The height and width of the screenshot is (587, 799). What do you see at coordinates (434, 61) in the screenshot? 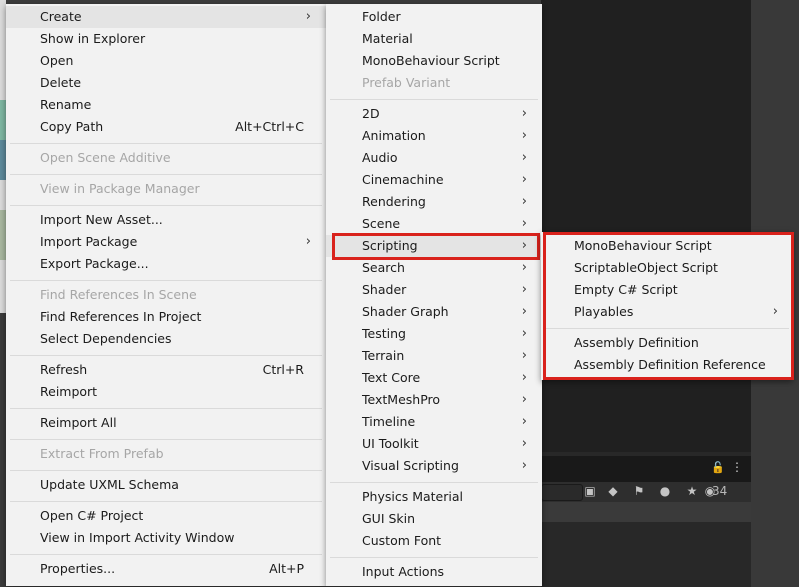
I see `menu-item-monobehaviour-script: MonoBehaviour Script` at bounding box center [434, 61].